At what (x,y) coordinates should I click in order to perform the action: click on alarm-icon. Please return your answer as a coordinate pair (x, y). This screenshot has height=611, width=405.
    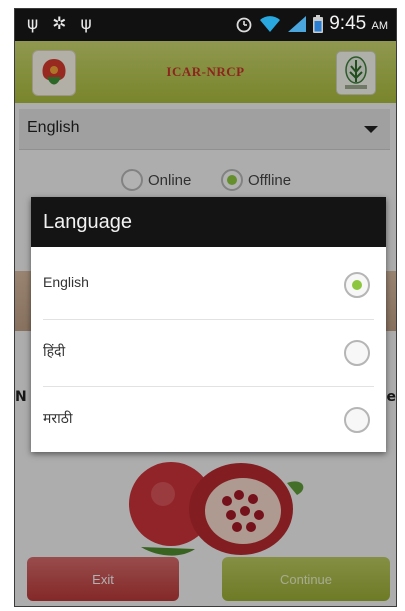
    Looking at the image, I should click on (244, 25).